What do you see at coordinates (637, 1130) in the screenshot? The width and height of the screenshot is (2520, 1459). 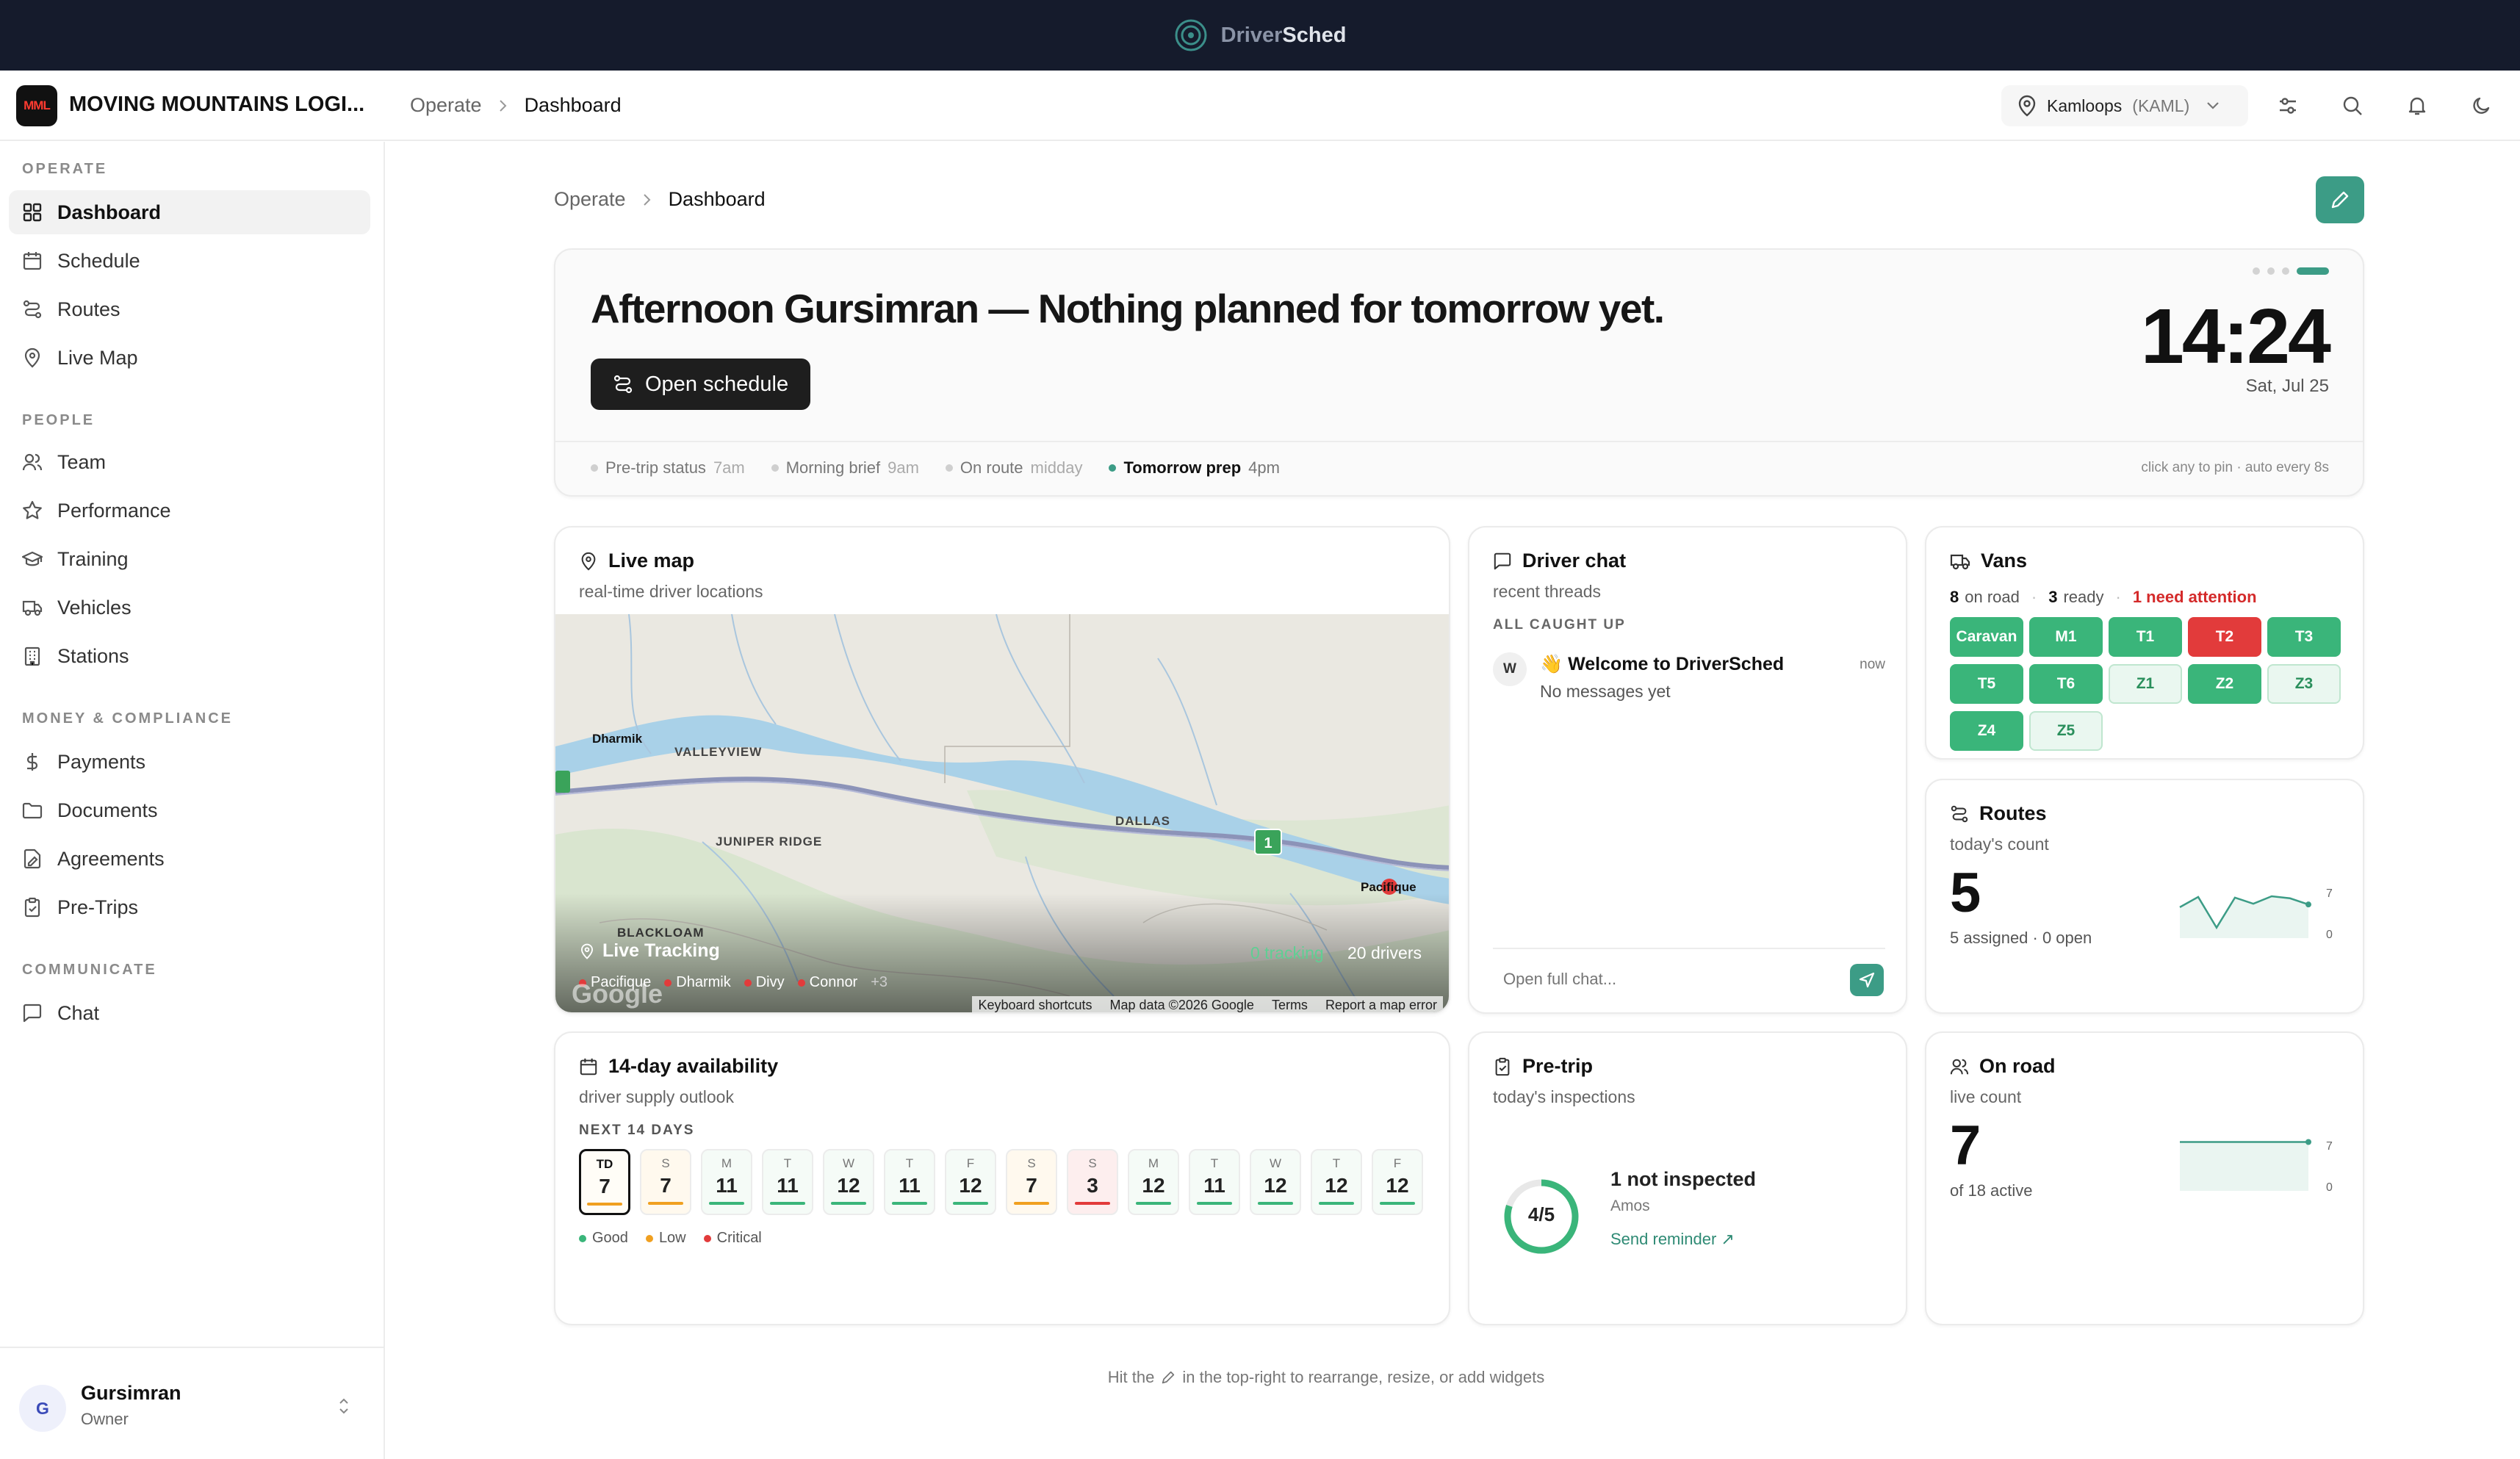 I see `next-days-label: NEXT 14 DAYS` at bounding box center [637, 1130].